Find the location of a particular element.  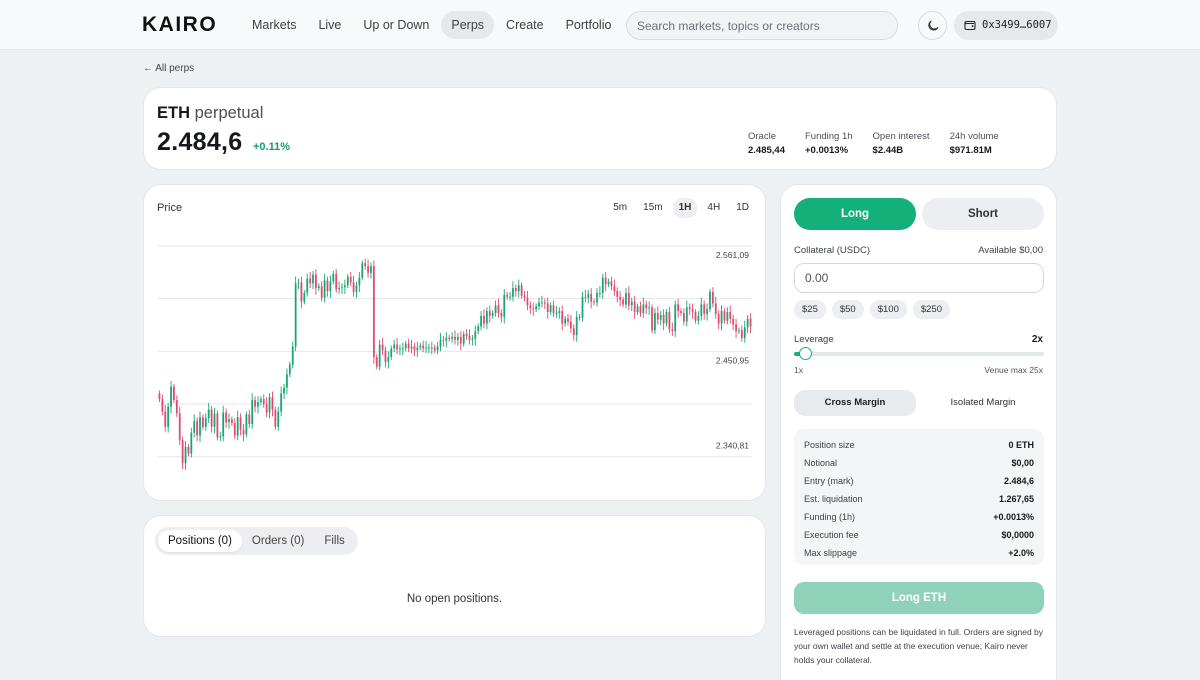

short-button: Short is located at coordinates (983, 214).